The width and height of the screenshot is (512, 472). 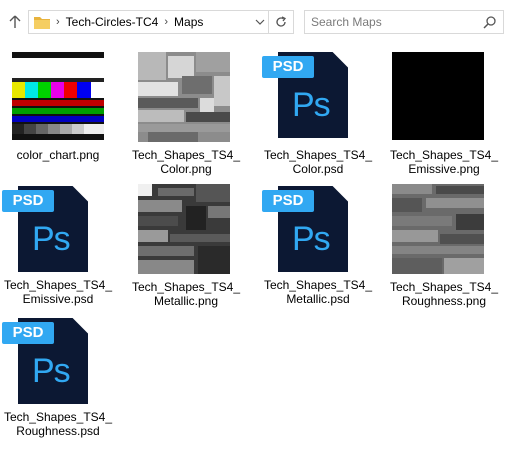 What do you see at coordinates (391, 22) in the screenshot?
I see `search-input` at bounding box center [391, 22].